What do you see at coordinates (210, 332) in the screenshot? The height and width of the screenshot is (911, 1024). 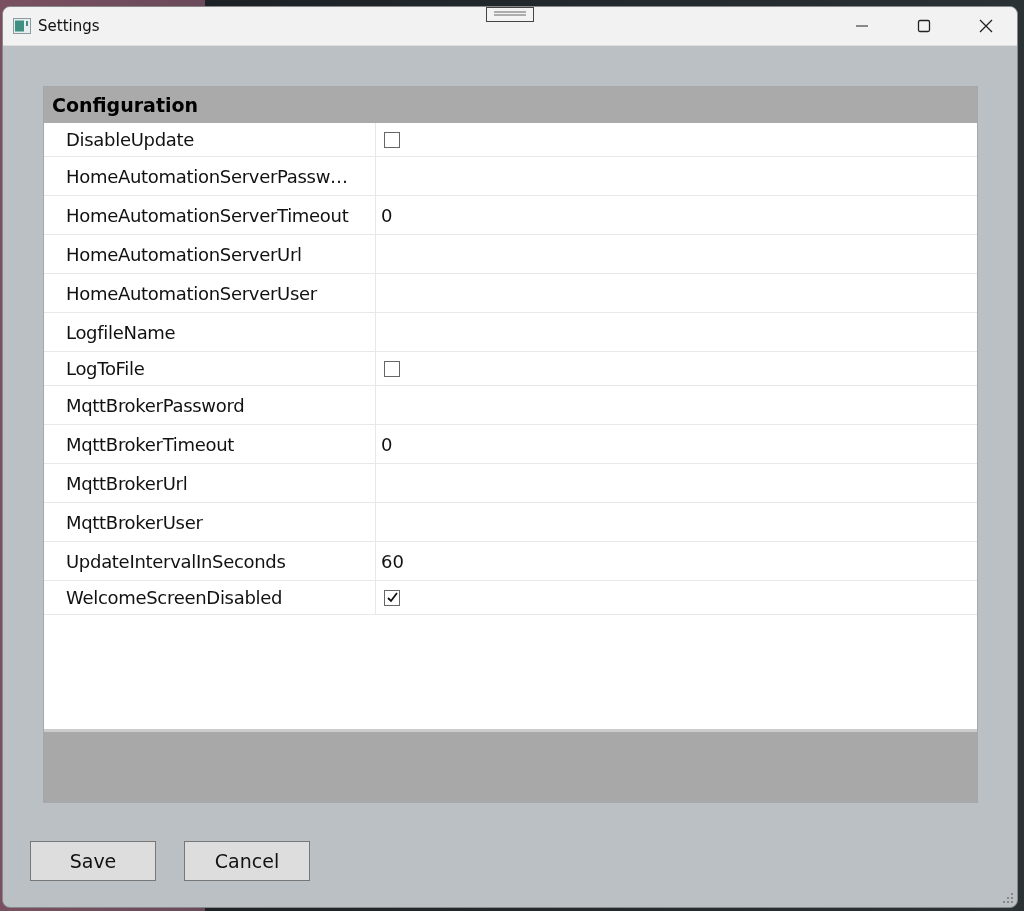 I see `property-name: LogfileName` at bounding box center [210, 332].